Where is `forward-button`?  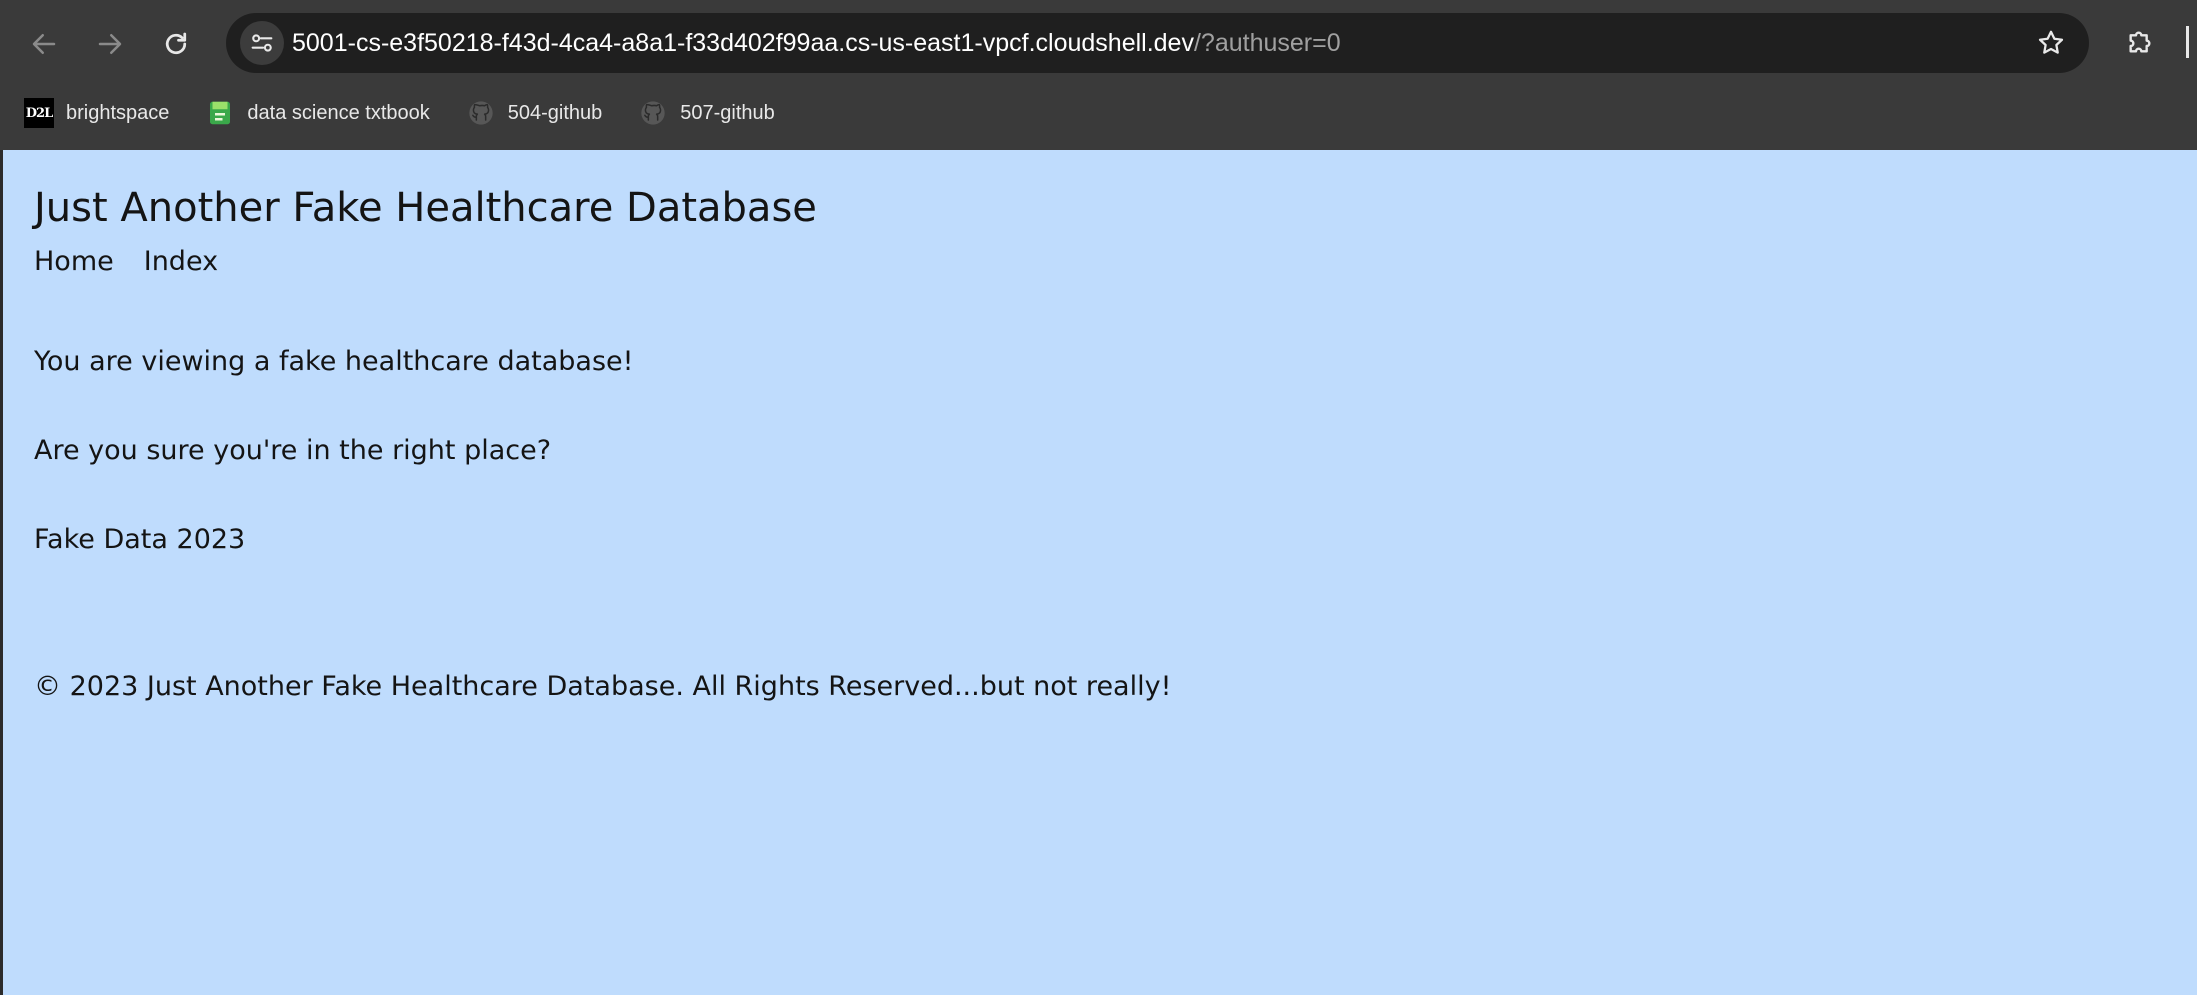 forward-button is located at coordinates (110, 44).